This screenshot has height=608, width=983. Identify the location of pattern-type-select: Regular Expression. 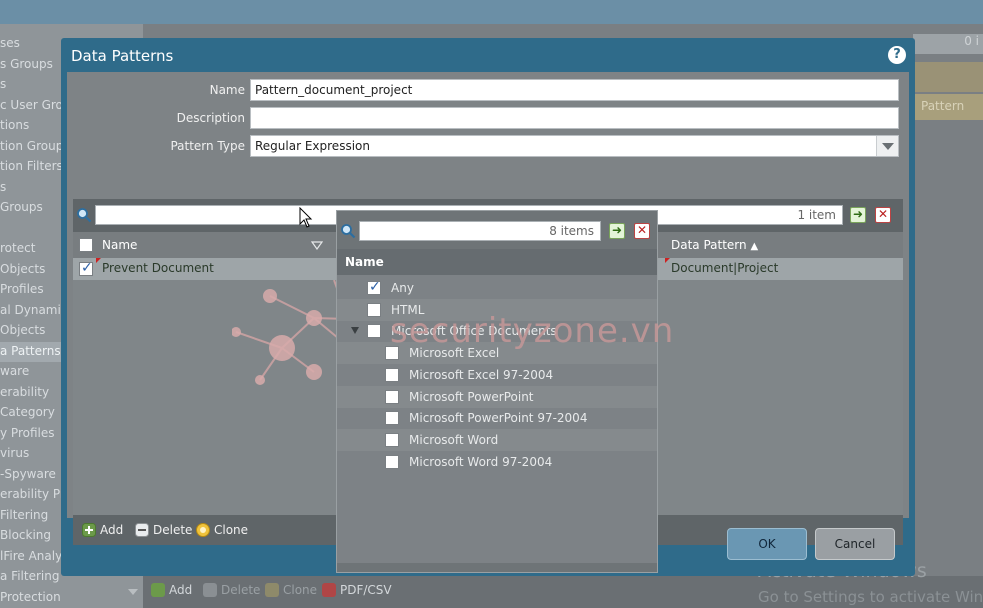
(574, 146).